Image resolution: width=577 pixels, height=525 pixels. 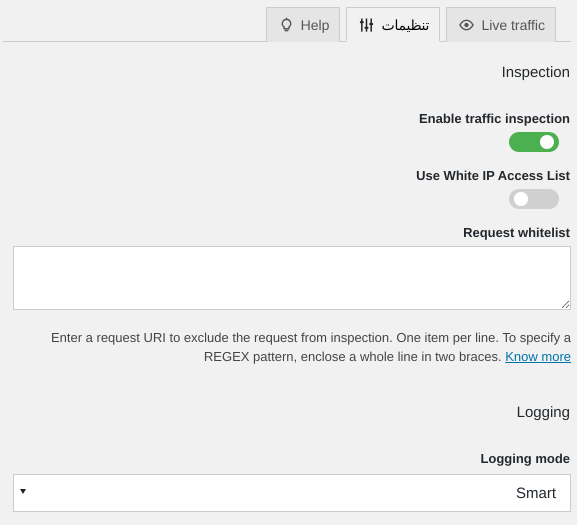 What do you see at coordinates (538, 356) in the screenshot?
I see `know-more-link: Know more` at bounding box center [538, 356].